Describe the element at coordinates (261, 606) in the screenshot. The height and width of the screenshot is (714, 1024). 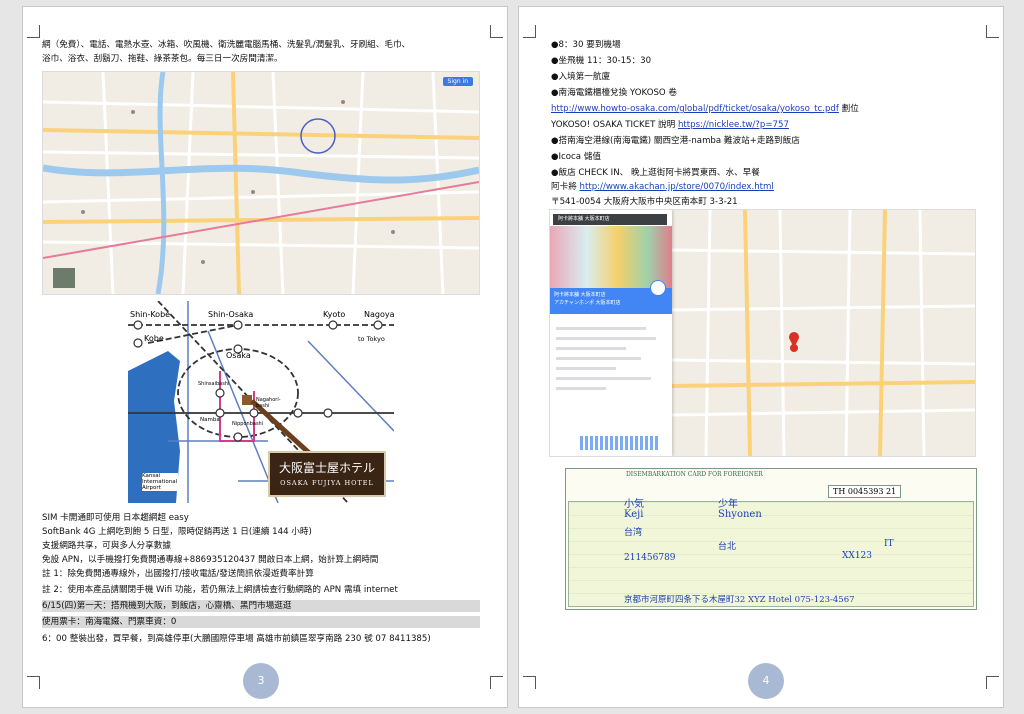
I see `day1-heading: 6/15(四)第一天：搭飛機到大阪，到飯店，心齋橋、黑門市場逛逛` at that location.